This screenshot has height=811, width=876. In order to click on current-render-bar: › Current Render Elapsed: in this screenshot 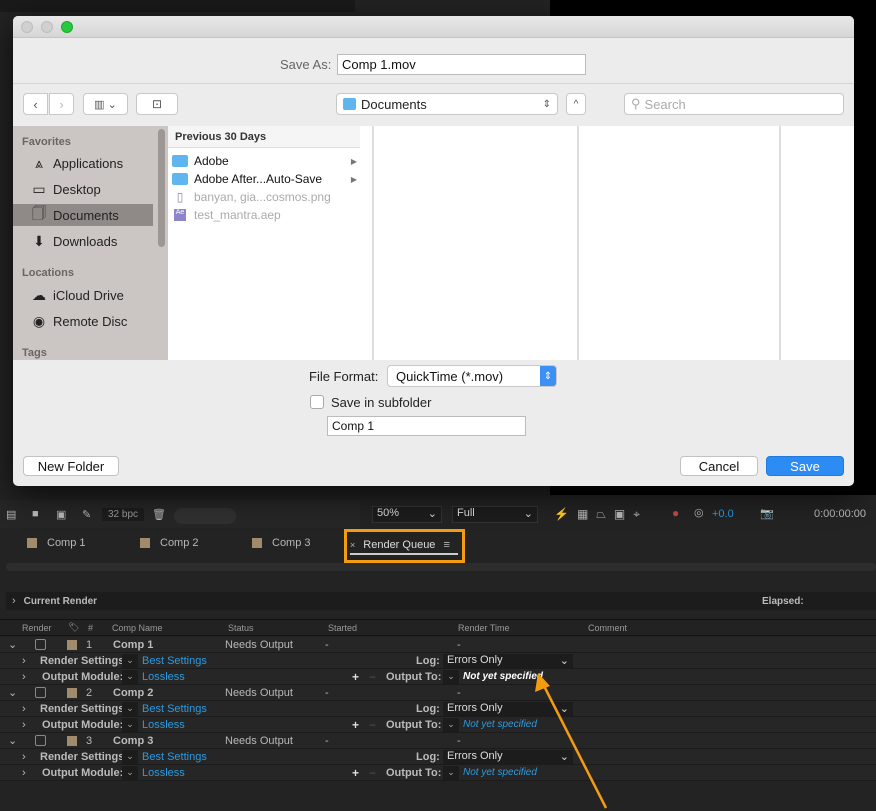, I will do `click(441, 601)`.